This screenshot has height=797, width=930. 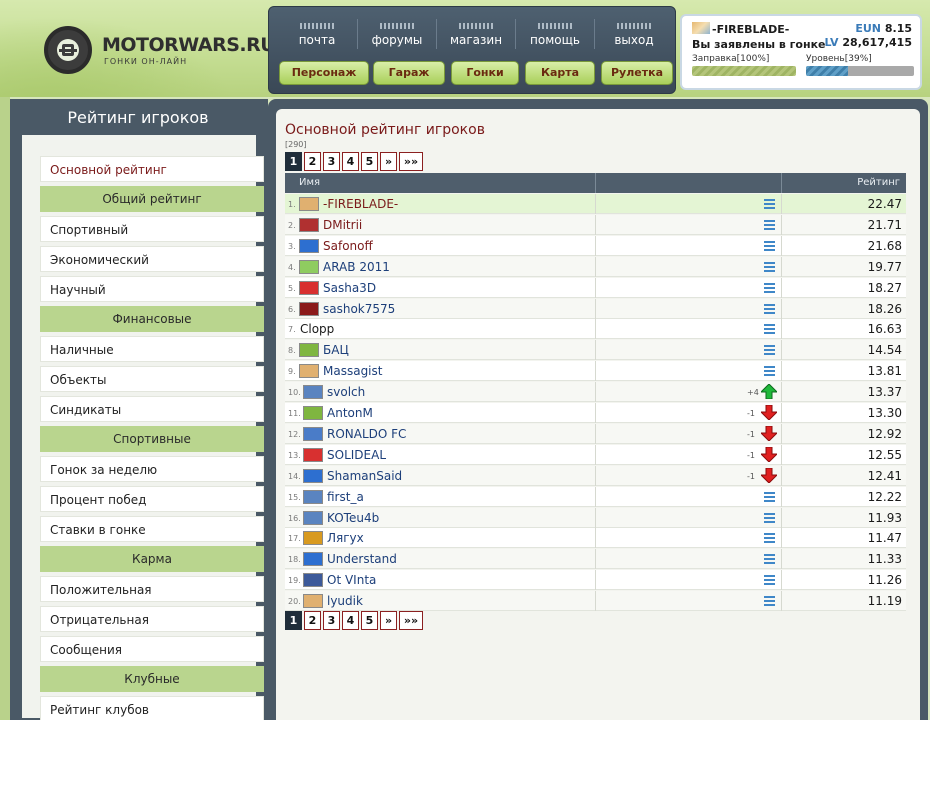 I want to click on bottom-page-link: », so click(x=388, y=620).